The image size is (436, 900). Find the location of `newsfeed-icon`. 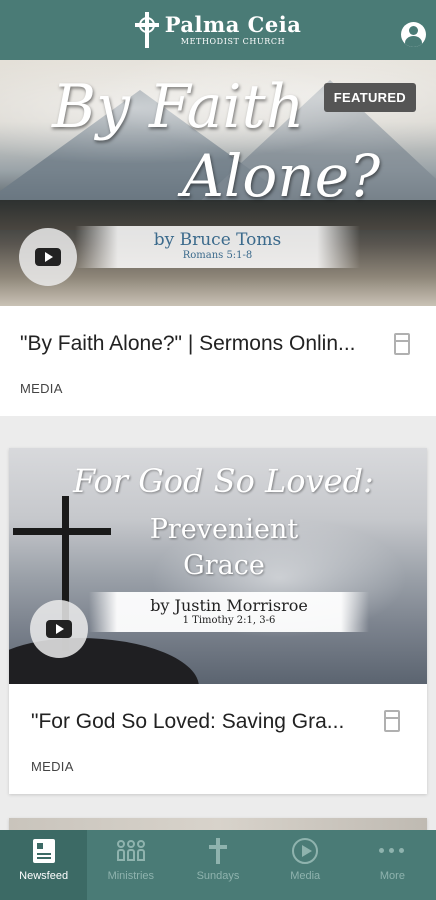

newsfeed-icon is located at coordinates (44, 851).